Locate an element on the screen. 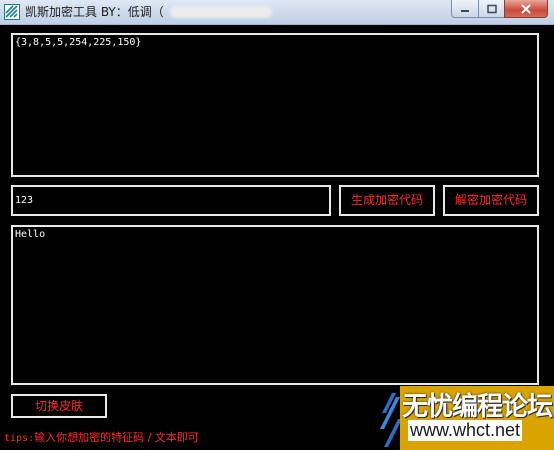 Image resolution: width=554 pixels, height=450 pixels. encrypted-output-text: {3,8,5,5,254,225,150} is located at coordinates (78, 42).